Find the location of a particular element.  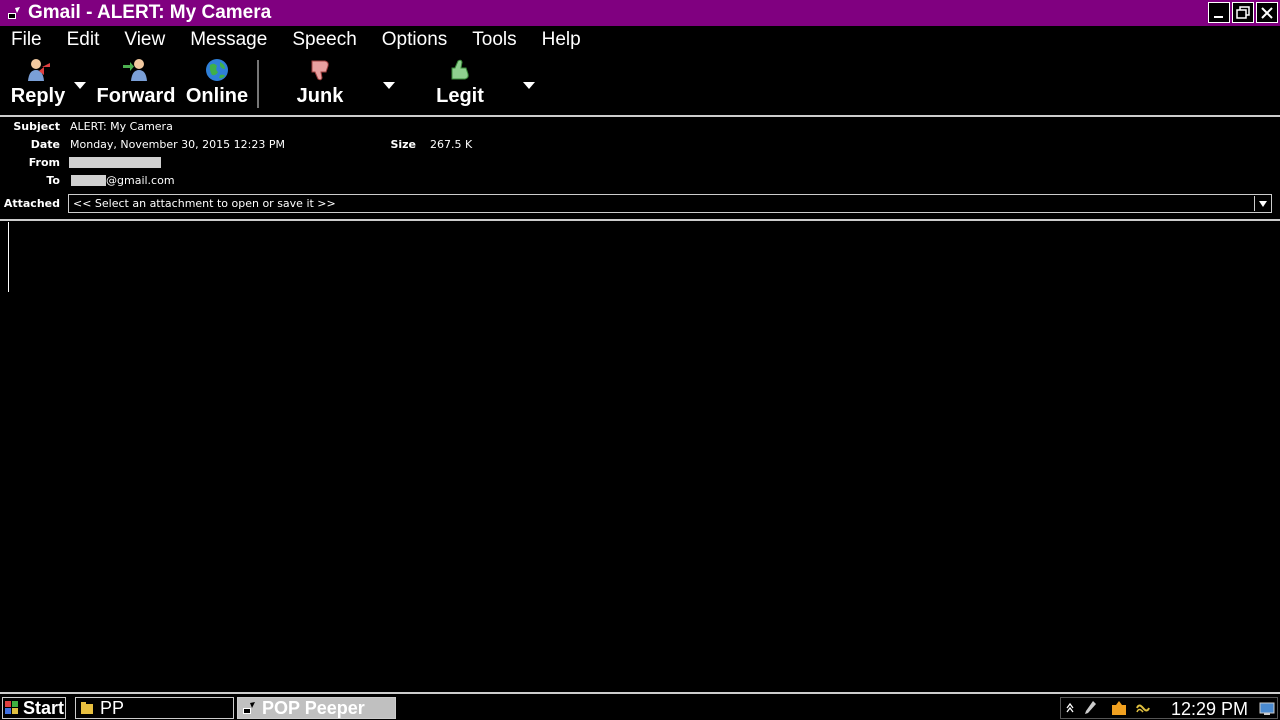

forward-button: Forward is located at coordinates (136, 84).